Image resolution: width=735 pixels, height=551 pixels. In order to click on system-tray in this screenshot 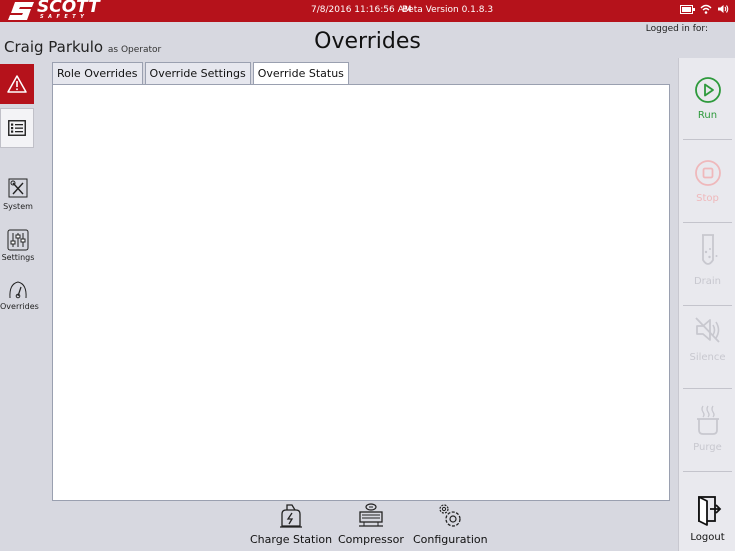, I will do `click(704, 9)`.